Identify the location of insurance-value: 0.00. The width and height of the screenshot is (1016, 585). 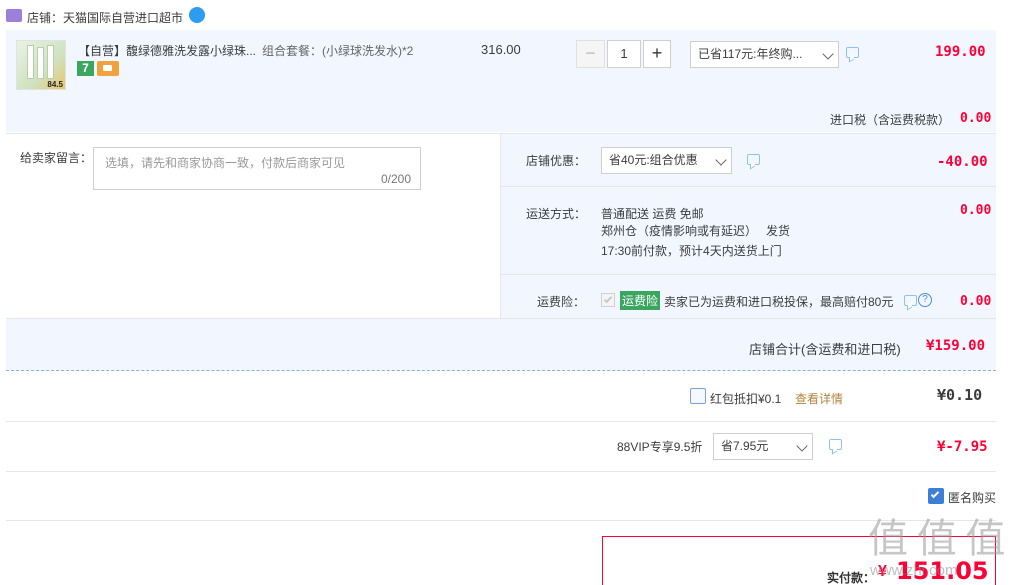
(976, 301).